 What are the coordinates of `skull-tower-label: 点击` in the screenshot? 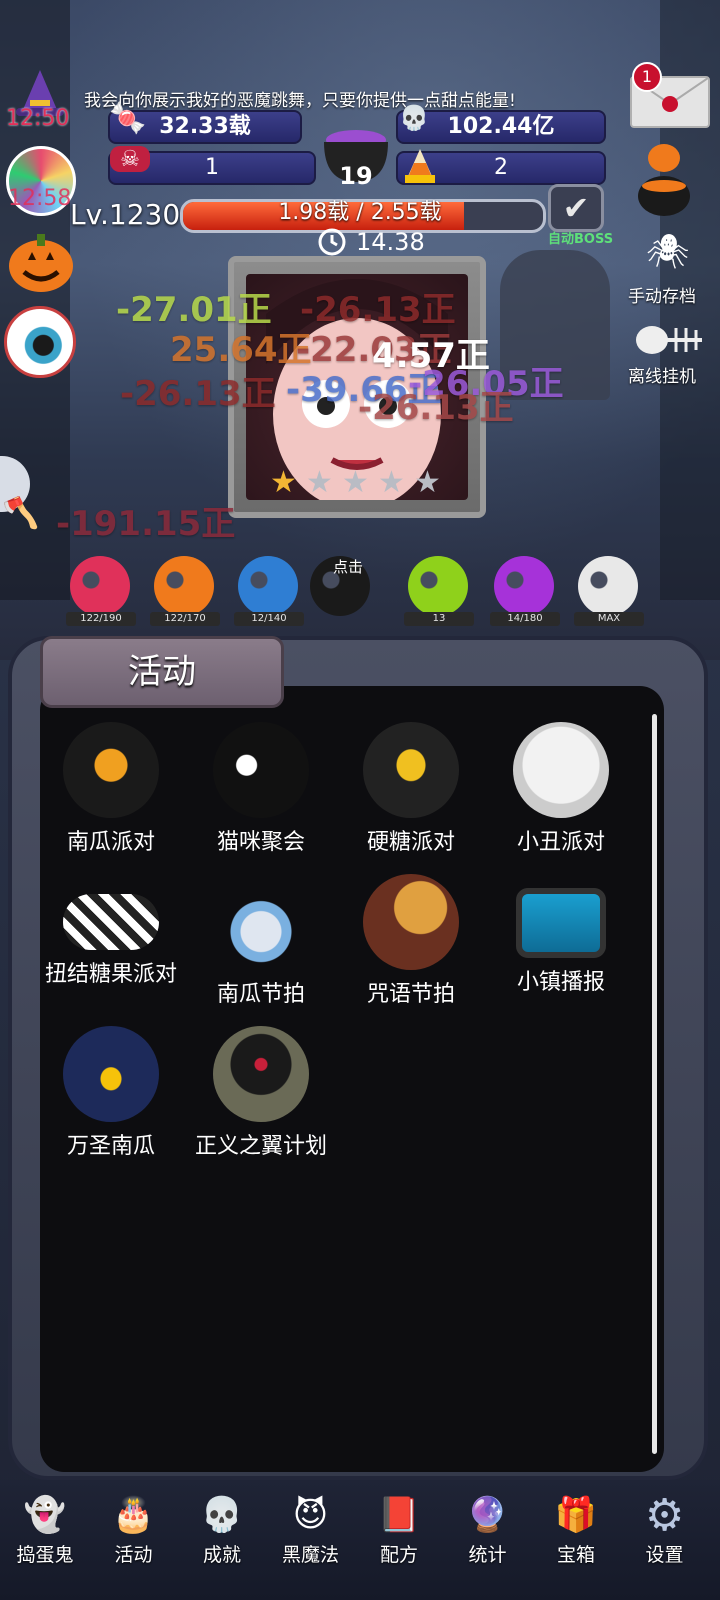 It's located at (347, 567).